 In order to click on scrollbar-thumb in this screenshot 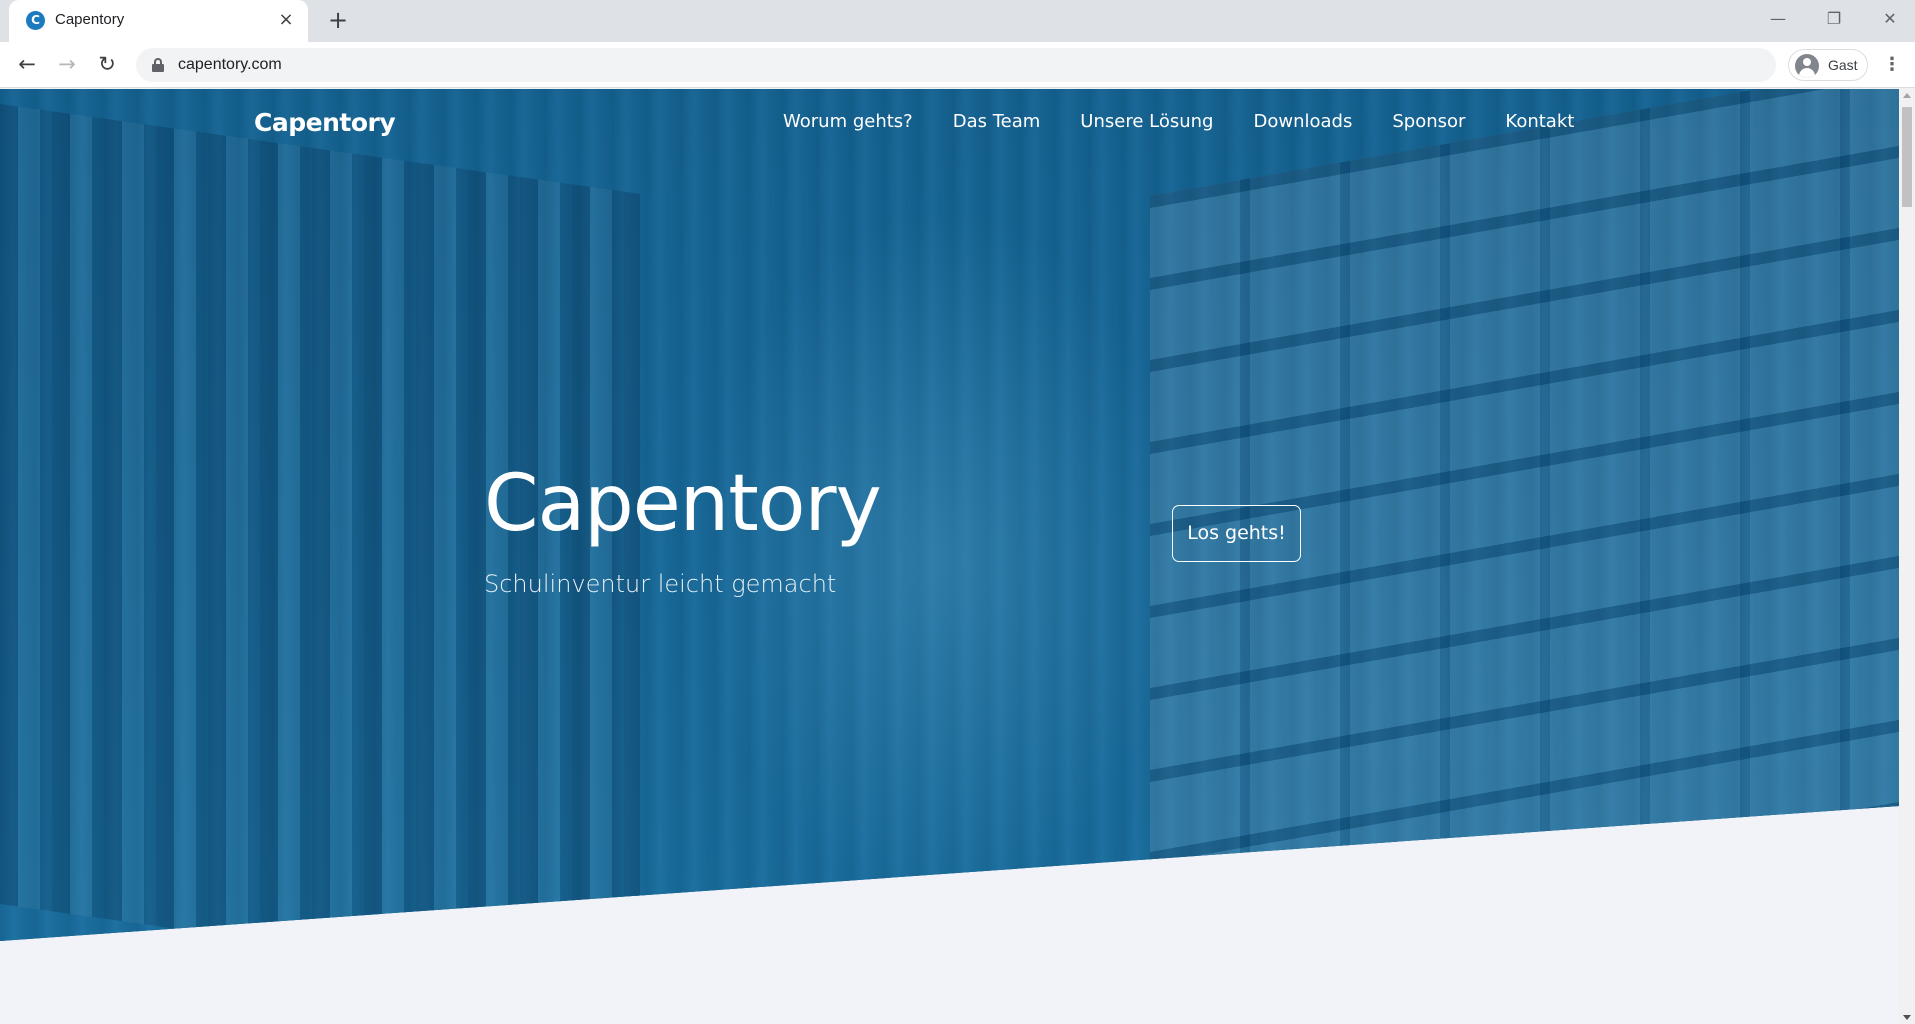, I will do `click(1907, 157)`.